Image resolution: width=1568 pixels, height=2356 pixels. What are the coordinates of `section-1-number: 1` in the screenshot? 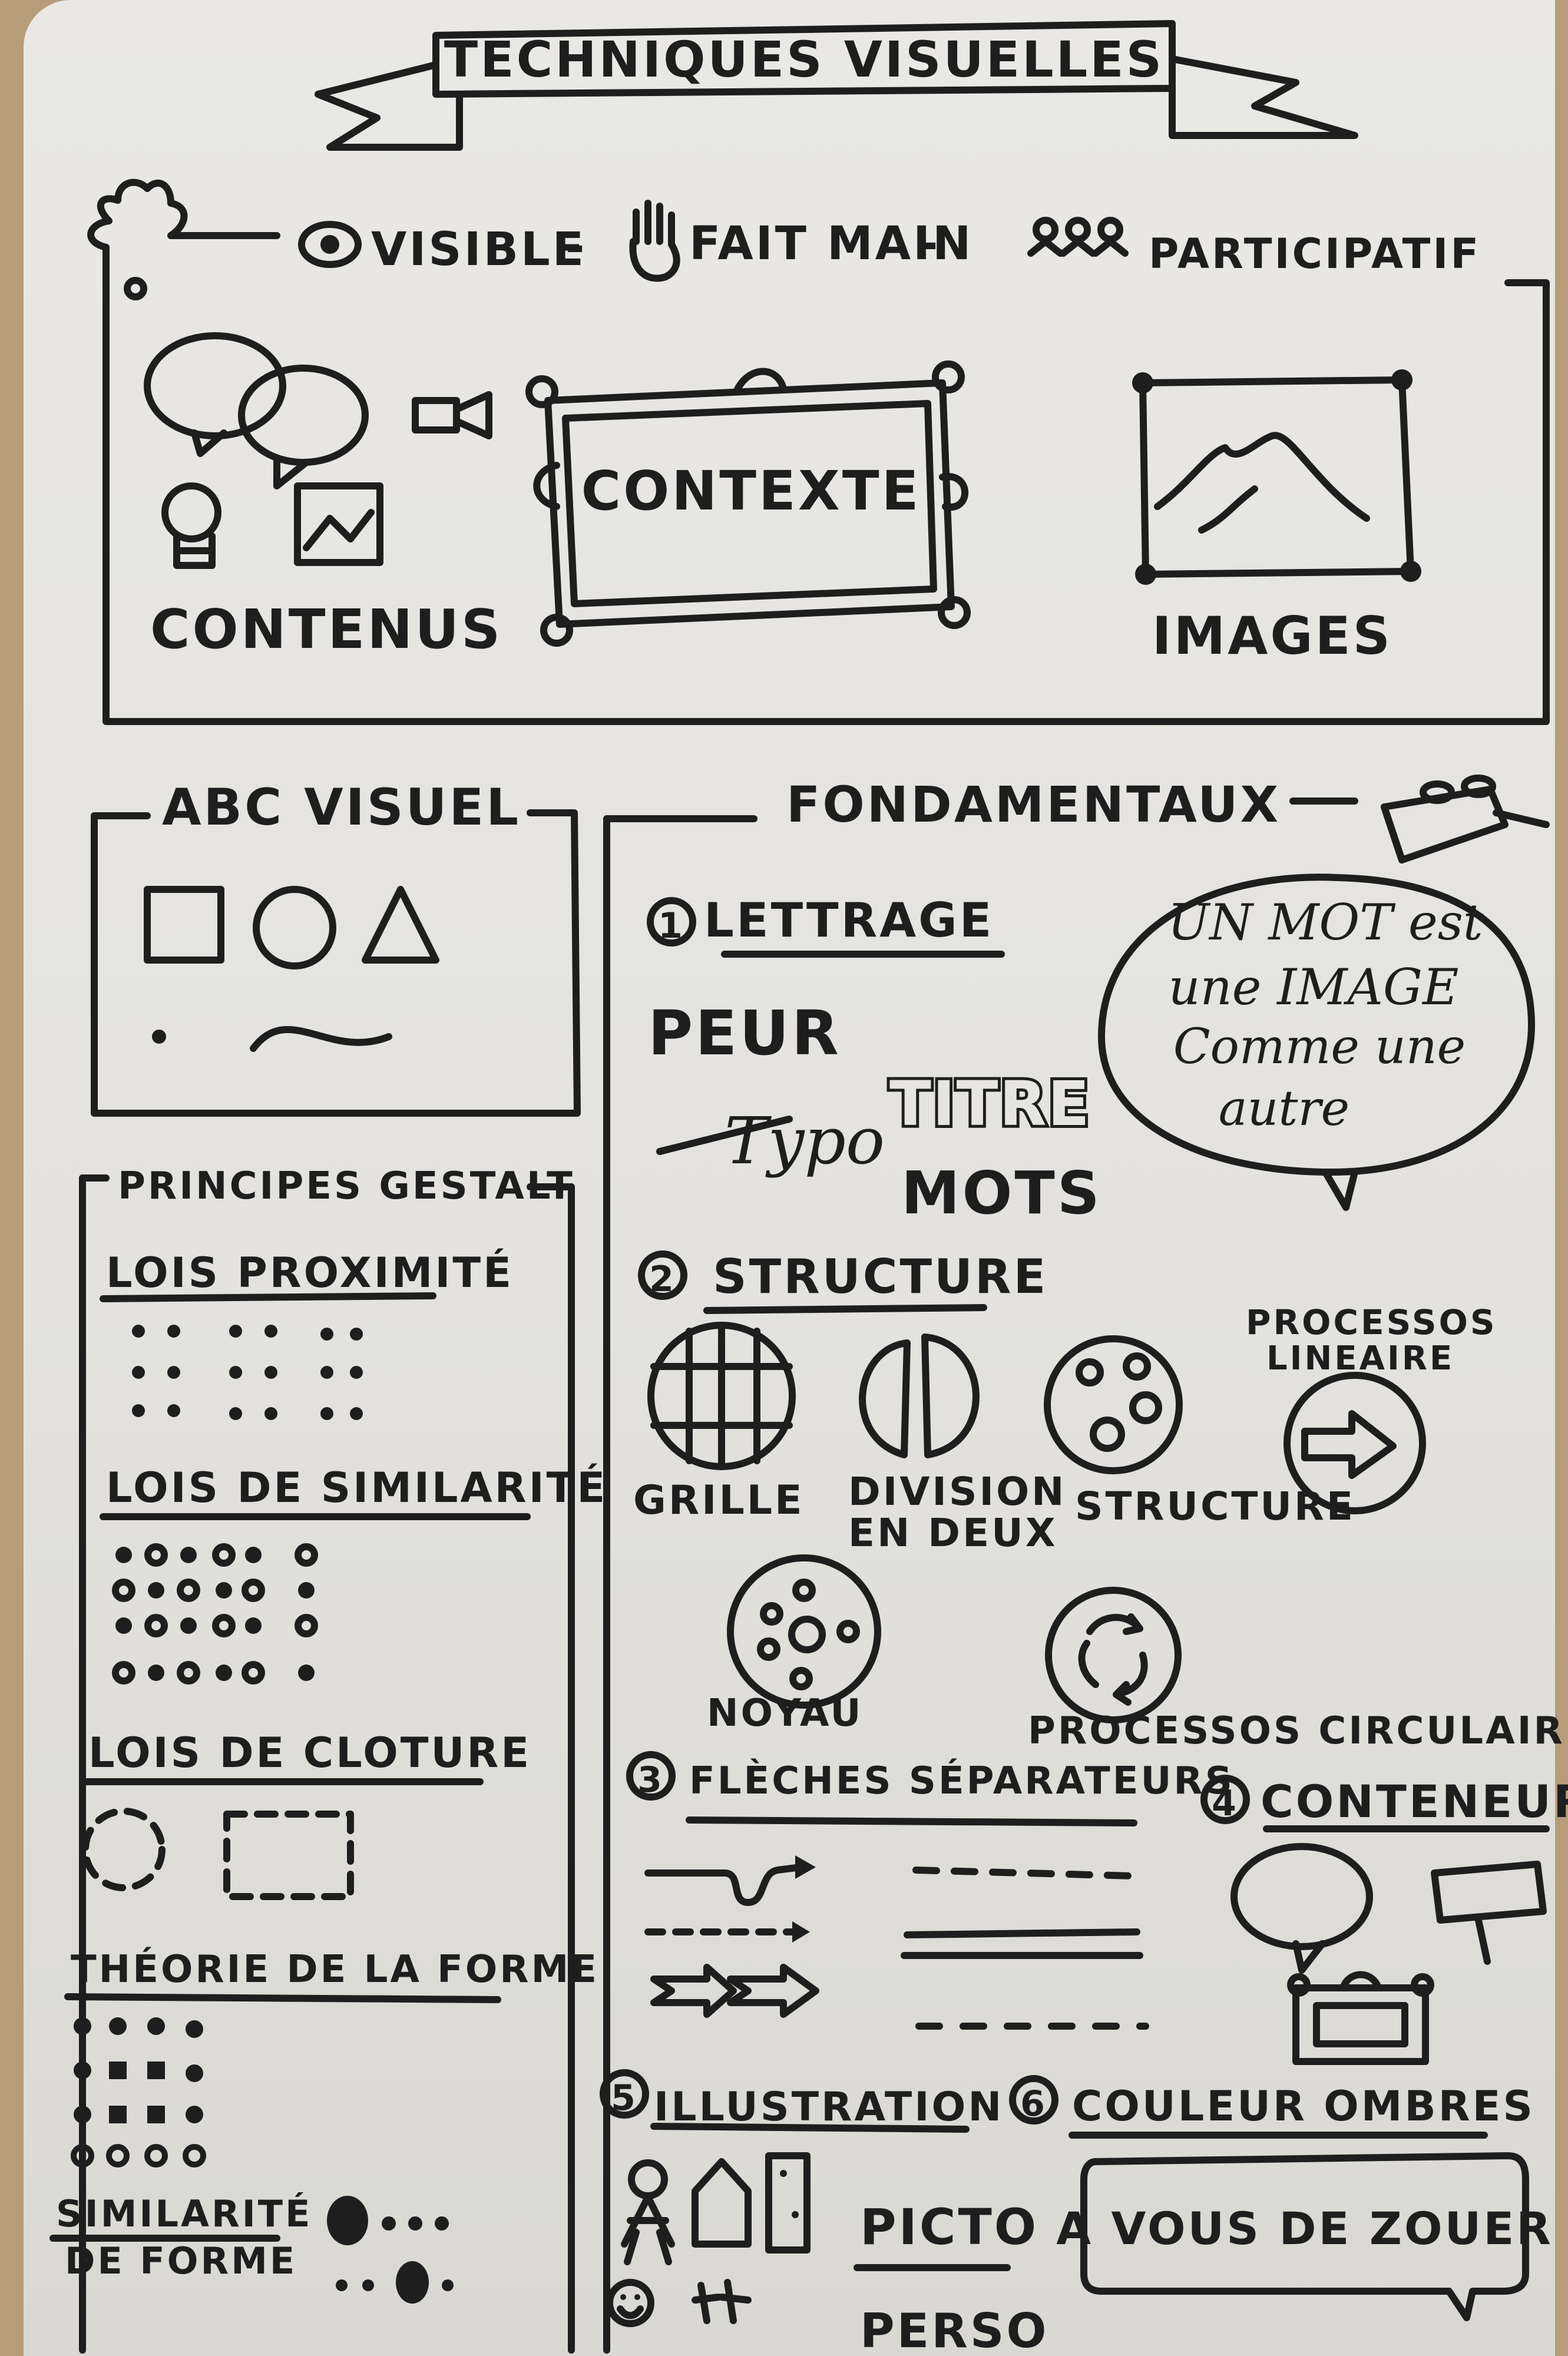 It's located at (671, 926).